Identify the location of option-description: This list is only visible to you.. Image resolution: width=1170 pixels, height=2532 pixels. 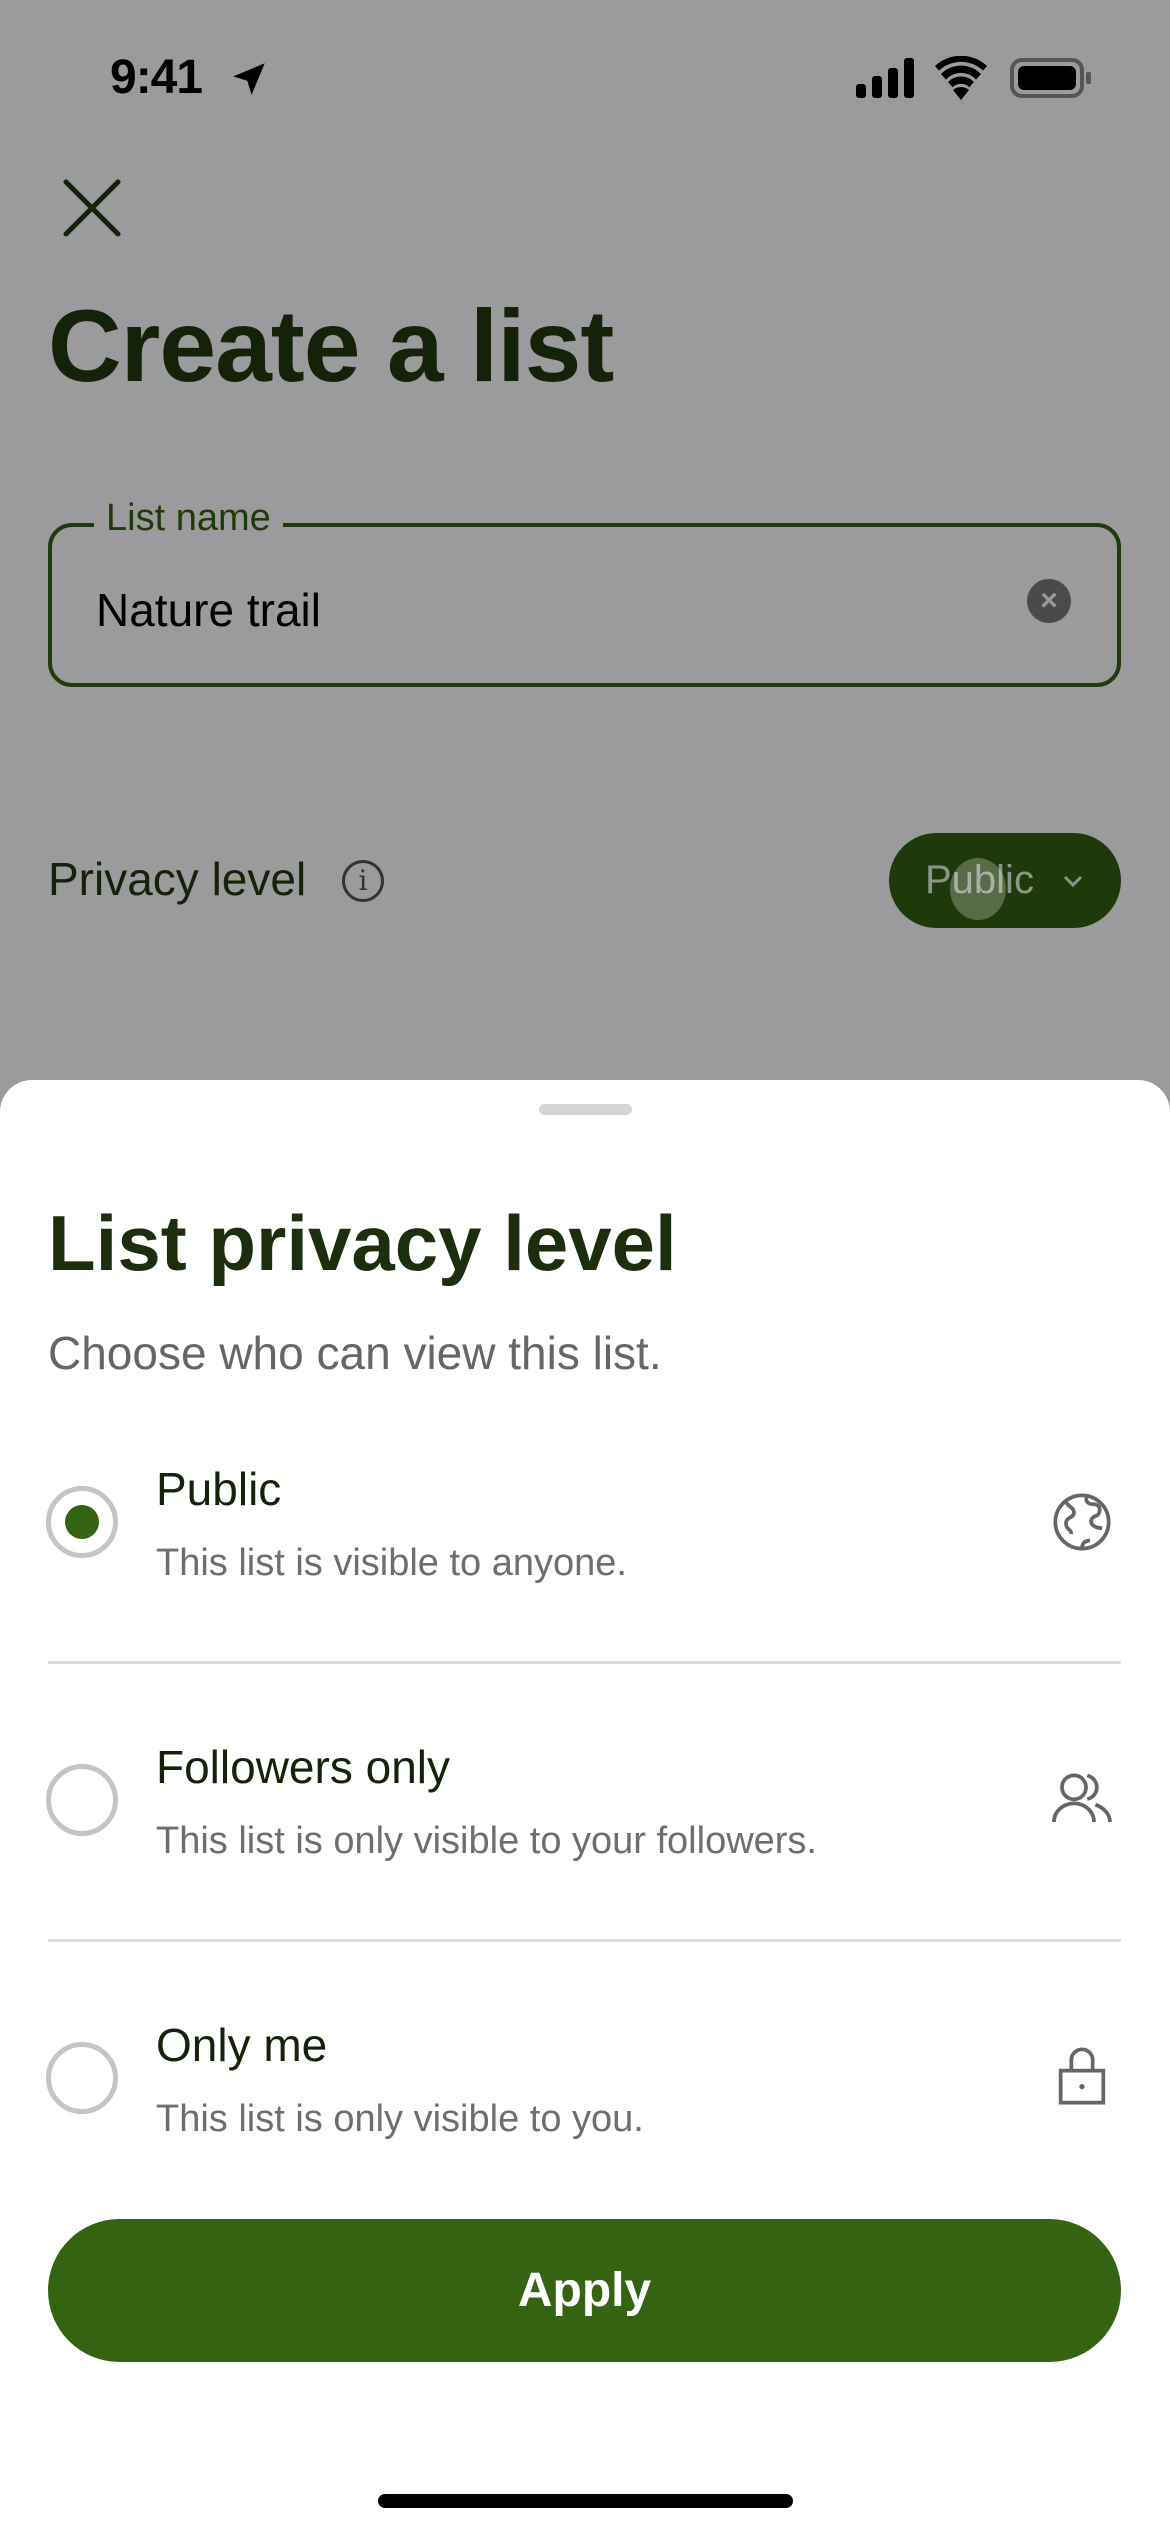
(400, 2119).